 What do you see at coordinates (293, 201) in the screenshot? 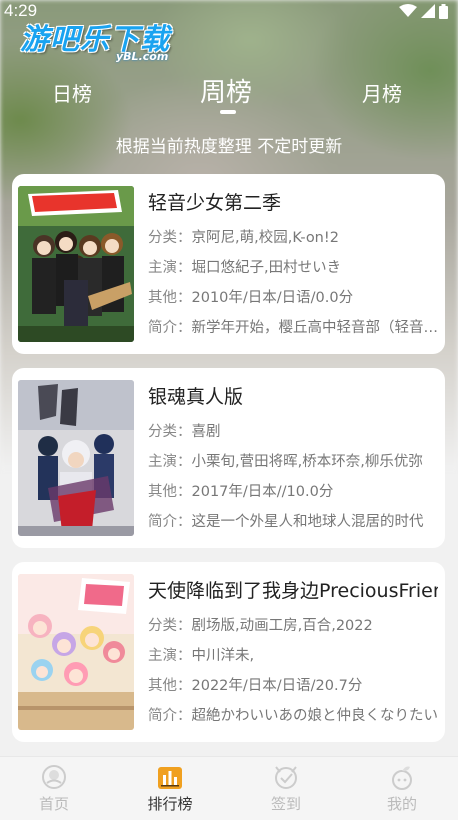
I see `card-title: 轻音少女第二季` at bounding box center [293, 201].